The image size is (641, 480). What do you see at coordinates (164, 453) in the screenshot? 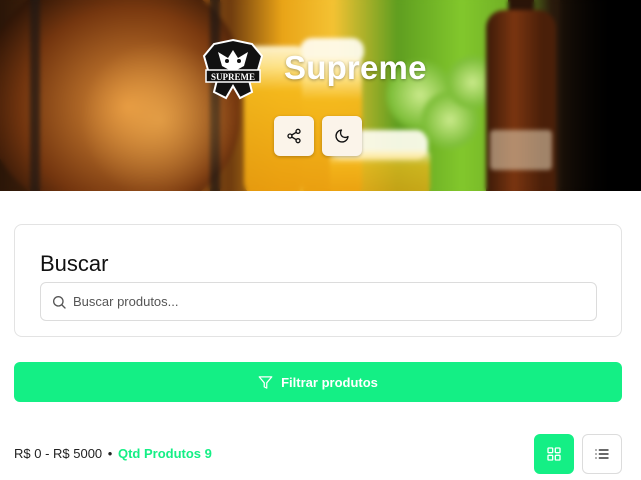
I see `product-count: Qtd Produtos 9` at bounding box center [164, 453].